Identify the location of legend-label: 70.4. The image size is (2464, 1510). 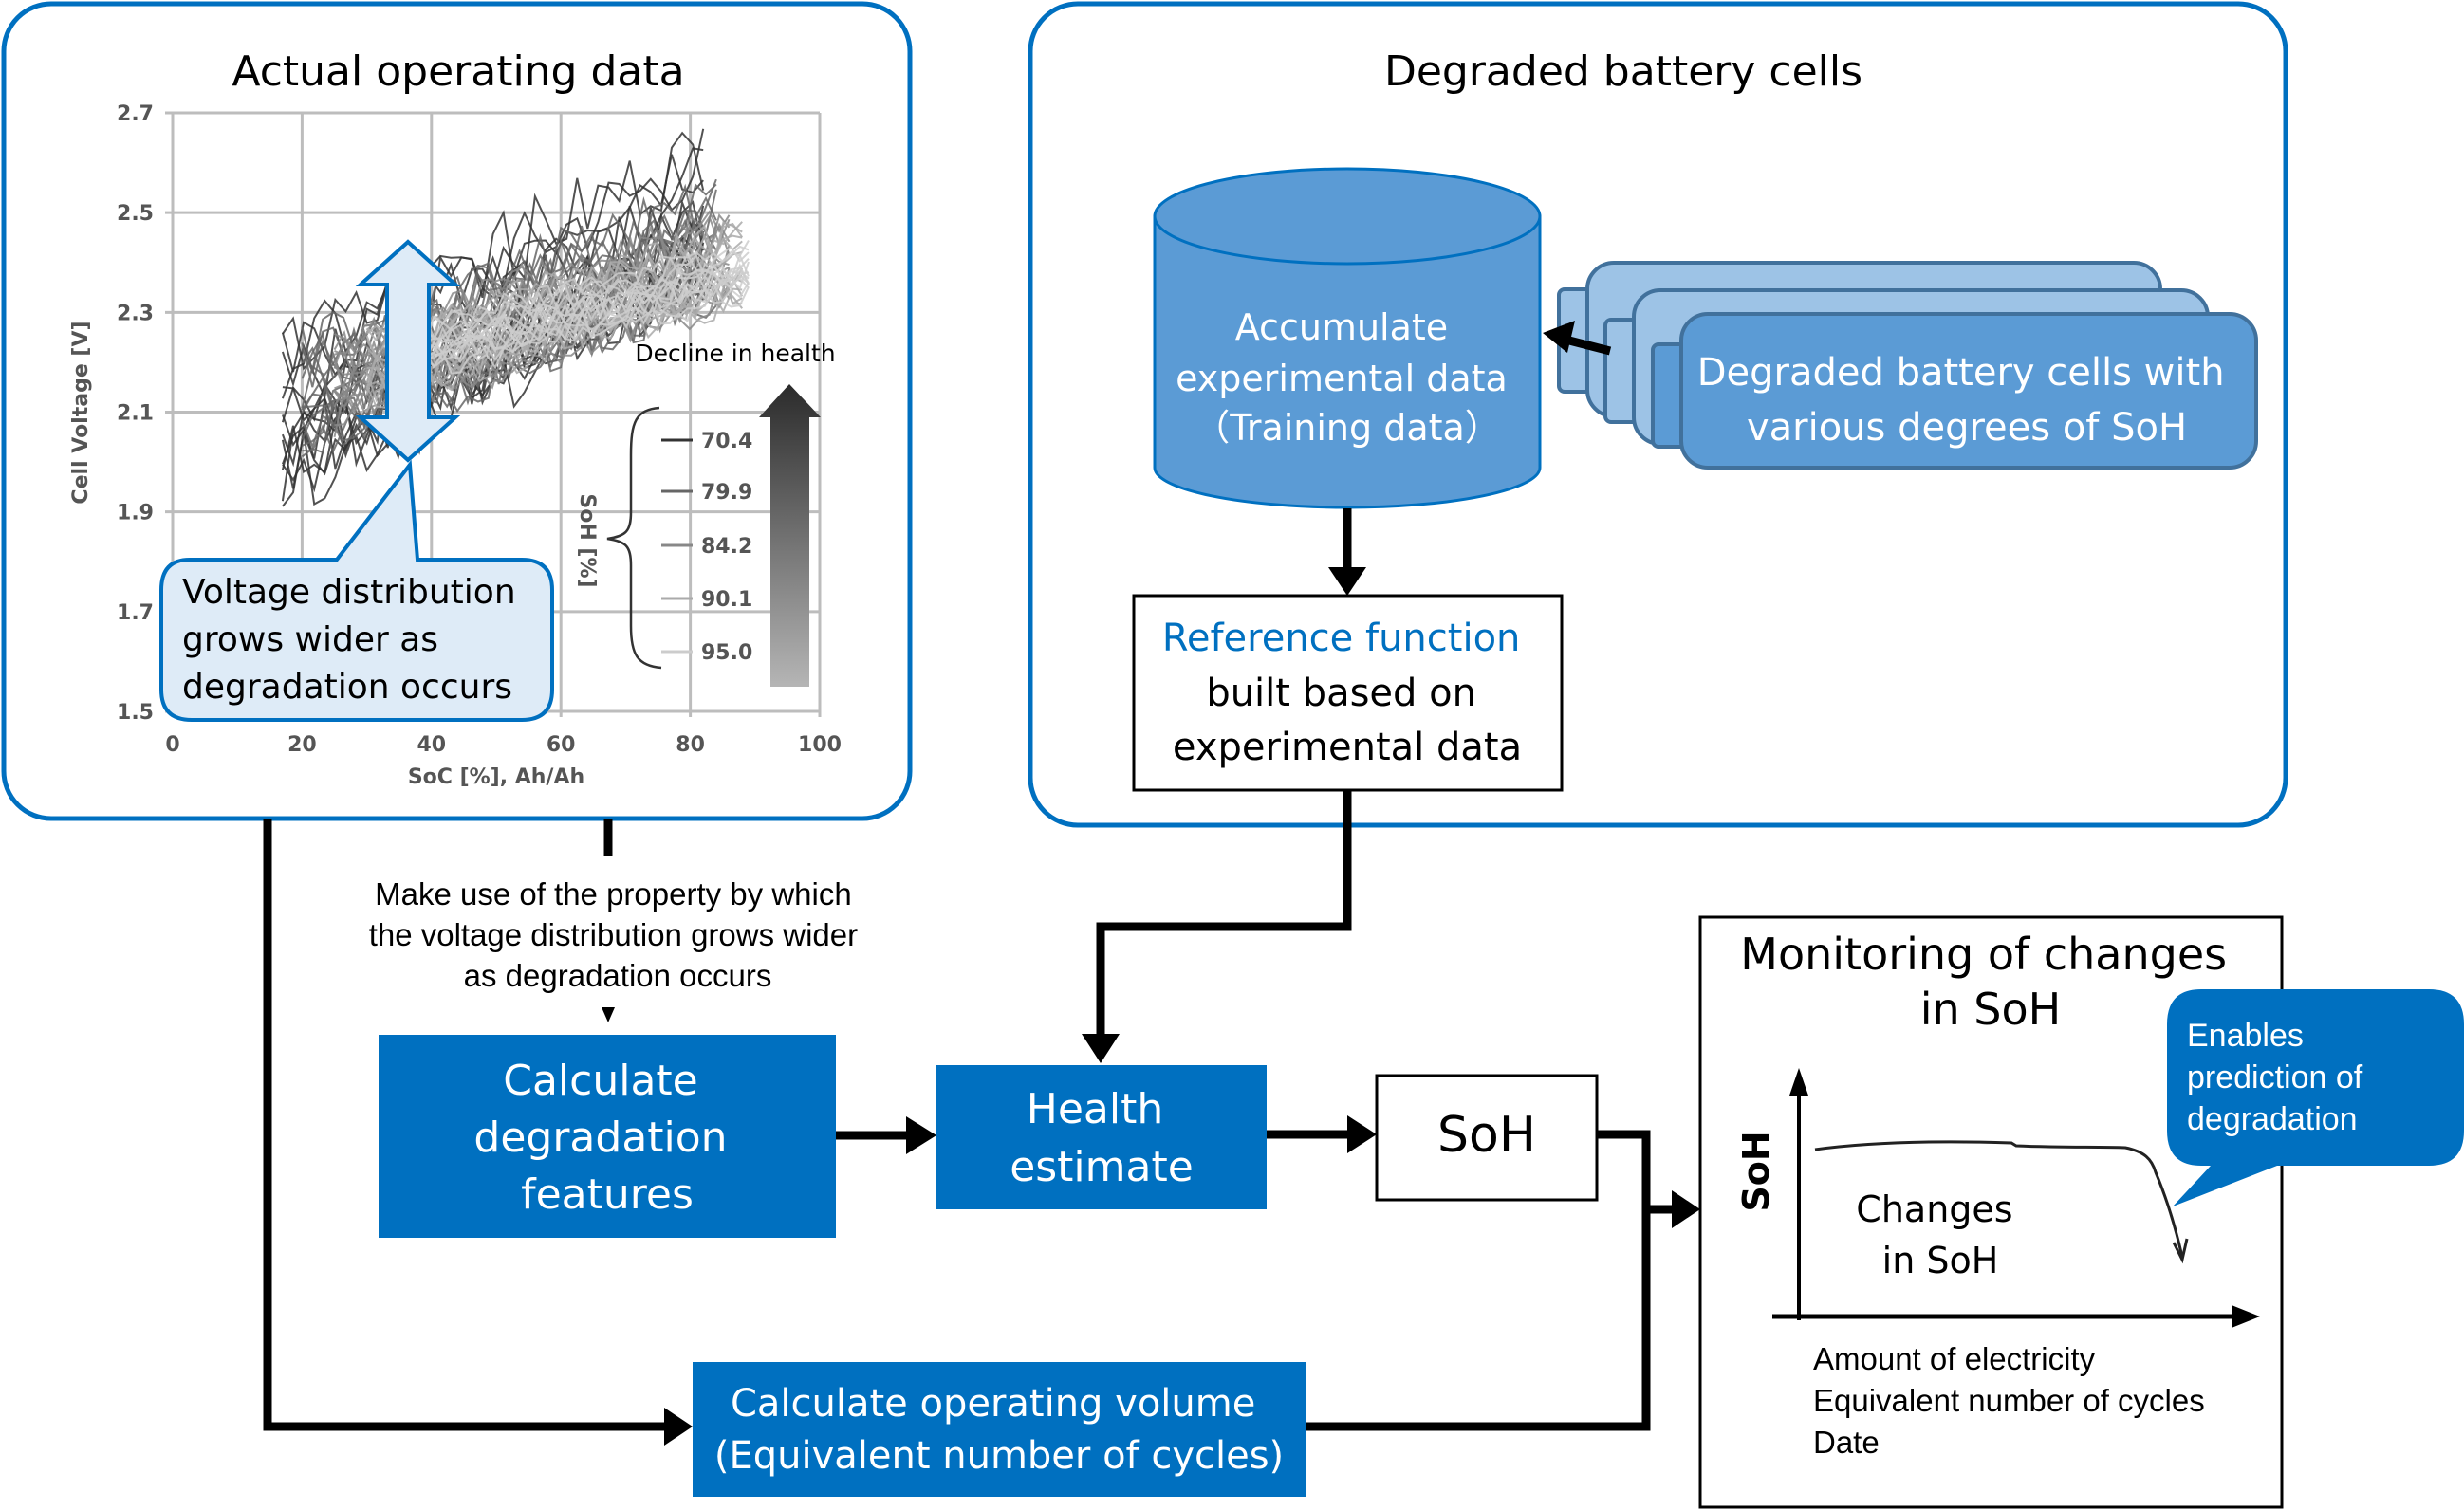
(726, 442).